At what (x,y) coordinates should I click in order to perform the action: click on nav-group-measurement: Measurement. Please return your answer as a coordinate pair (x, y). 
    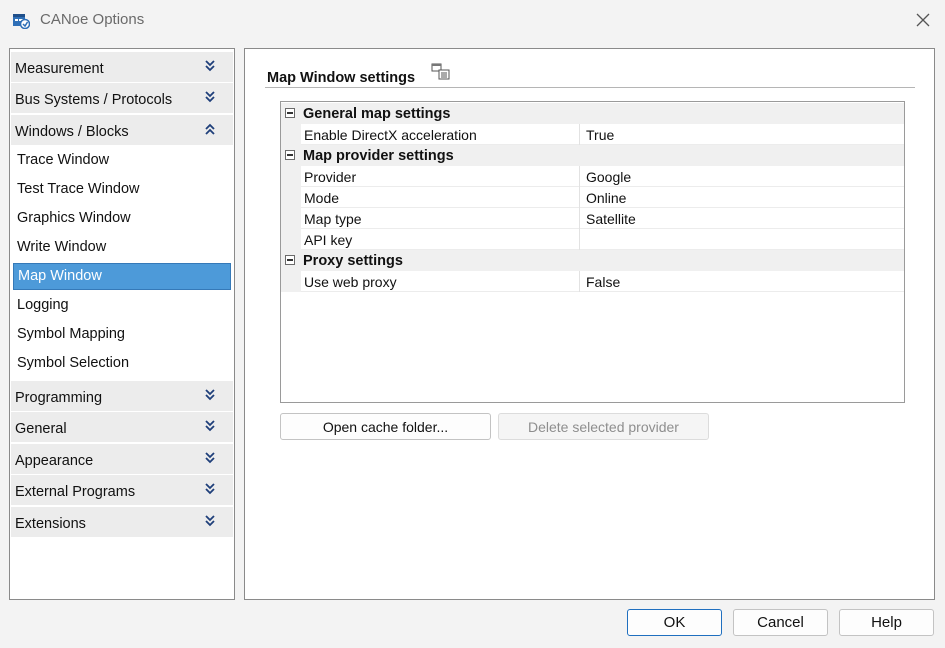
    Looking at the image, I should click on (122, 67).